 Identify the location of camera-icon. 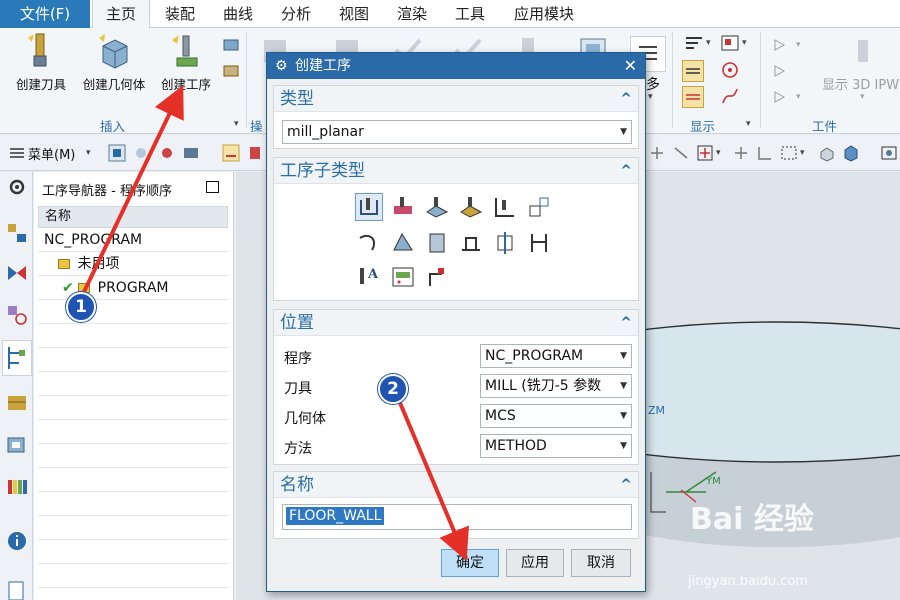
(889, 153).